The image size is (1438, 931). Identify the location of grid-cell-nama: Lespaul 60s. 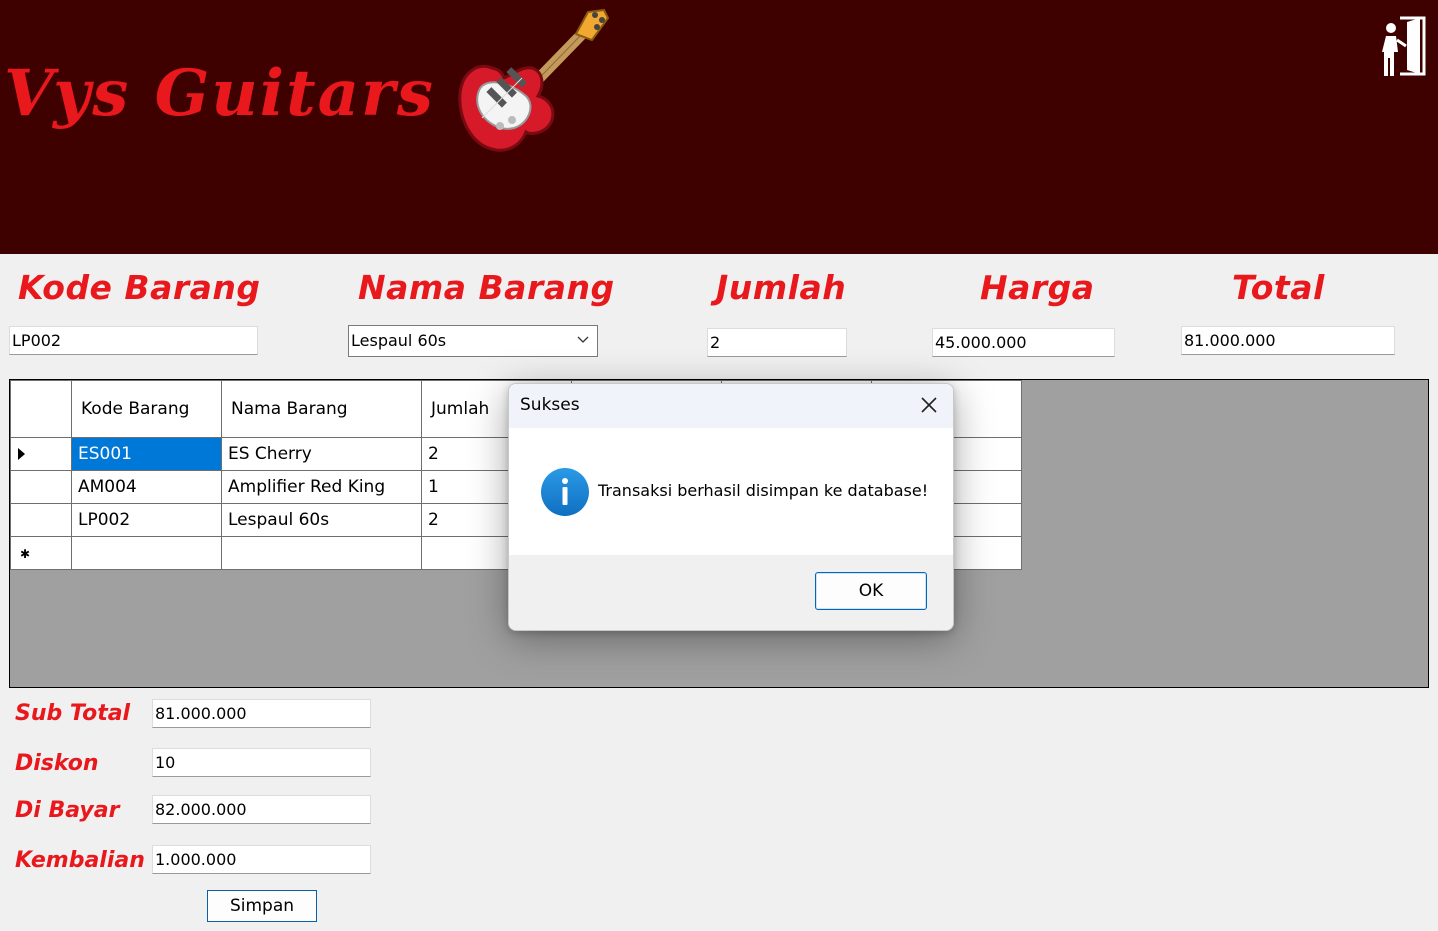
(321, 520).